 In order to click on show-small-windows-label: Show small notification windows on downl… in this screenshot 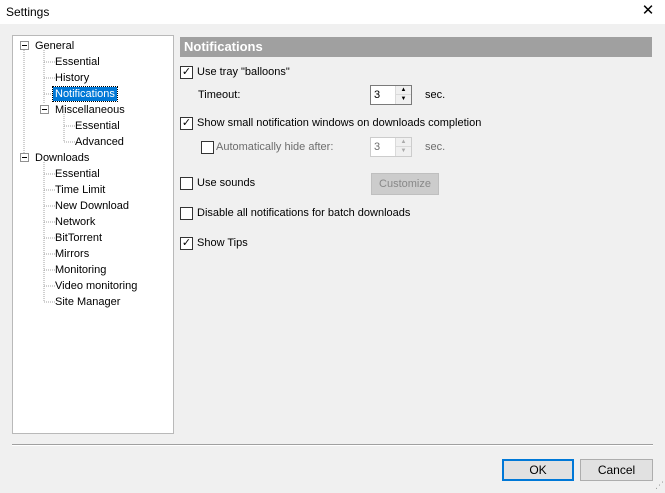, I will do `click(339, 123)`.